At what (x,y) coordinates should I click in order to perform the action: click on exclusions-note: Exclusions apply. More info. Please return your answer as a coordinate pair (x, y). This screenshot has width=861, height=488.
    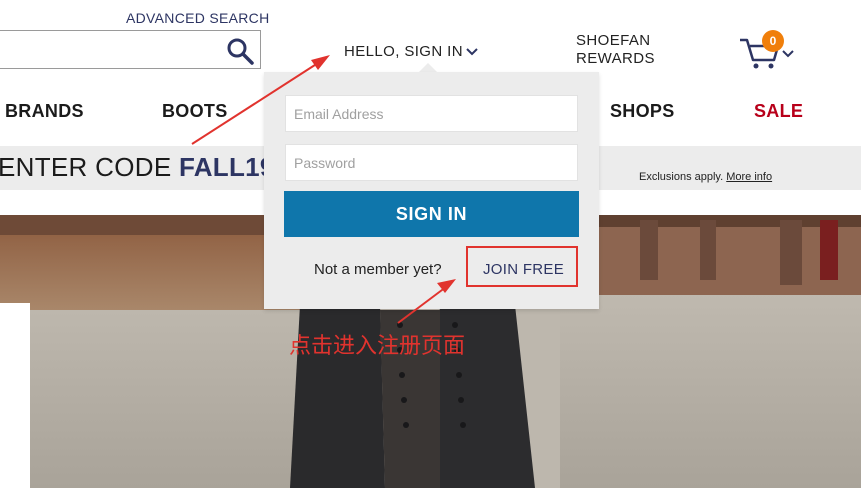
    Looking at the image, I should click on (705, 177).